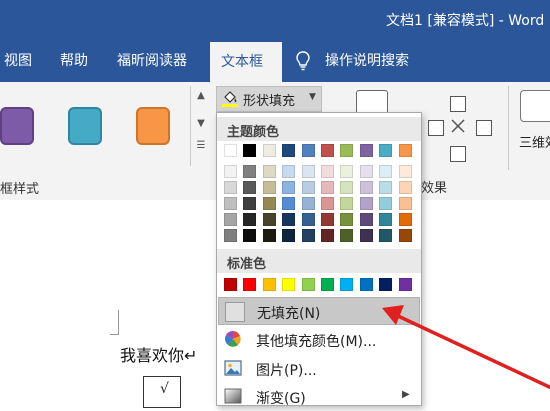 The width and height of the screenshot is (550, 411). What do you see at coordinates (458, 154) in the screenshot?
I see `send-backward-icon` at bounding box center [458, 154].